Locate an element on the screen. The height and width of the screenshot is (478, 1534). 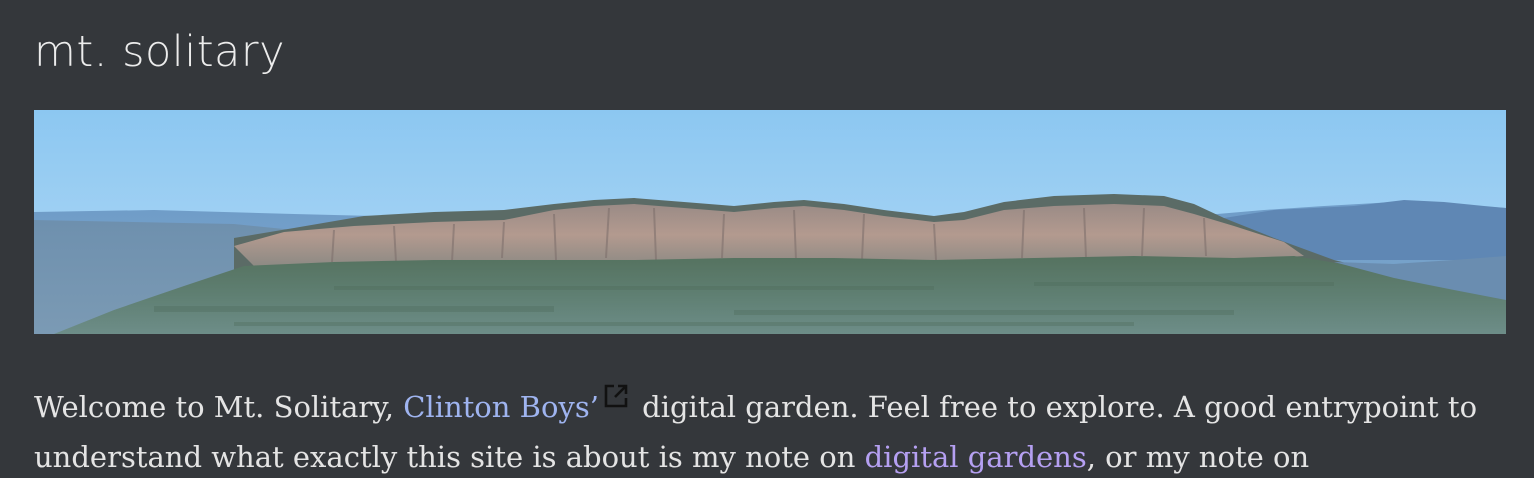
intro-text: Welcome to Mt. Solitary, is located at coordinates (219, 407).